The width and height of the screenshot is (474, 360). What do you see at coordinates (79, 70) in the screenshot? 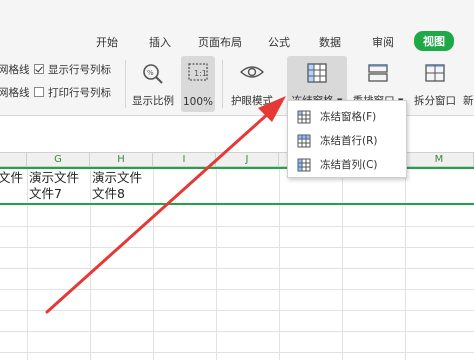
I see `show-header-label: 显示行号列标` at bounding box center [79, 70].